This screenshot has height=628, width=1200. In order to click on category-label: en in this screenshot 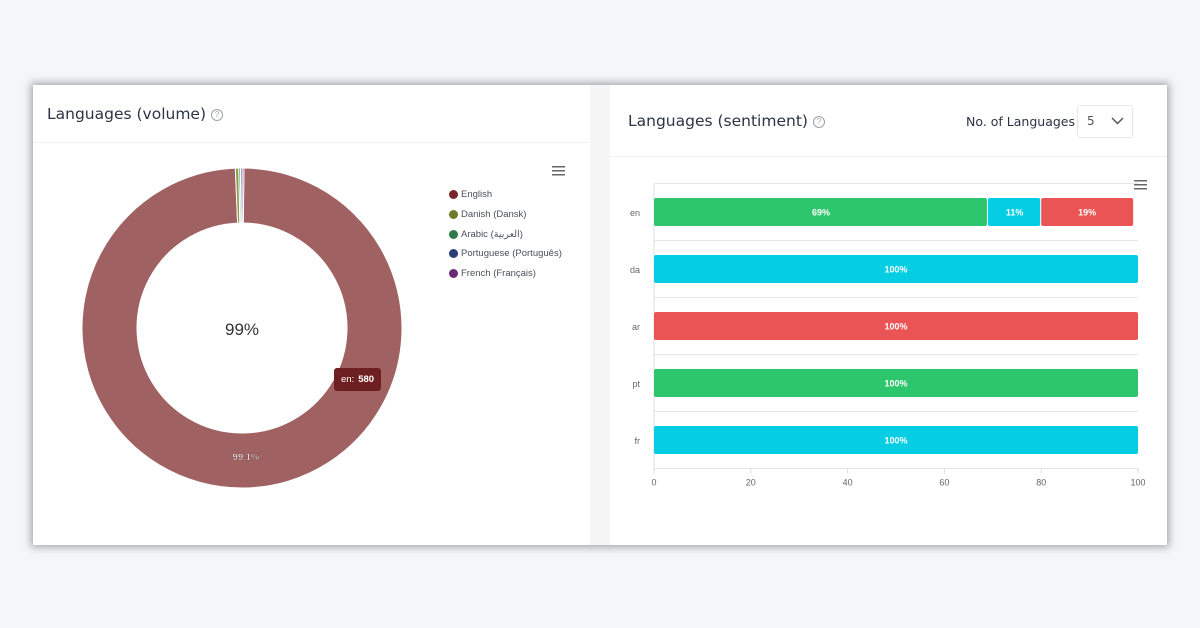, I will do `click(635, 213)`.